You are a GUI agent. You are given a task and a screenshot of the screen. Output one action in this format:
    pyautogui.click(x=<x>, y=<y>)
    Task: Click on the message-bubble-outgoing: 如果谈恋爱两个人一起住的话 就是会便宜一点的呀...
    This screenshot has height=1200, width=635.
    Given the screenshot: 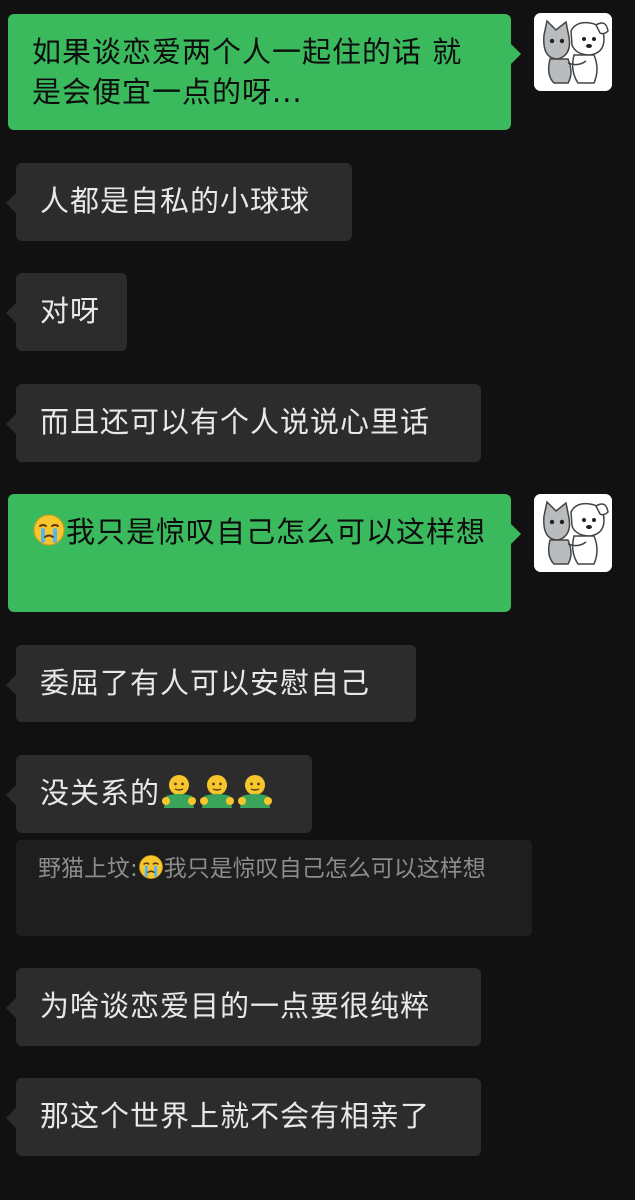 What is the action you would take?
    pyautogui.click(x=264, y=72)
    